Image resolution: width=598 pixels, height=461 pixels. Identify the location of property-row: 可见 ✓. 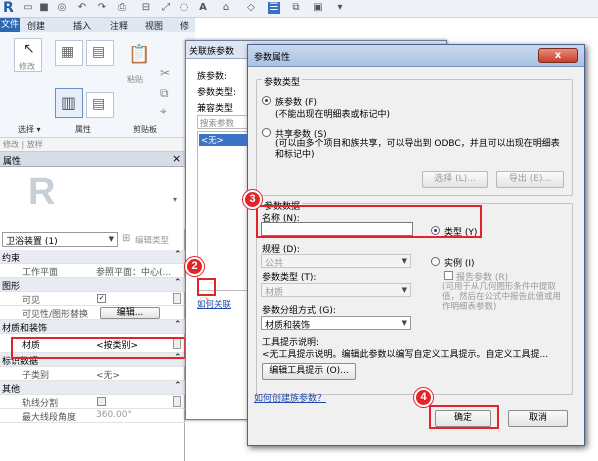
(92, 299).